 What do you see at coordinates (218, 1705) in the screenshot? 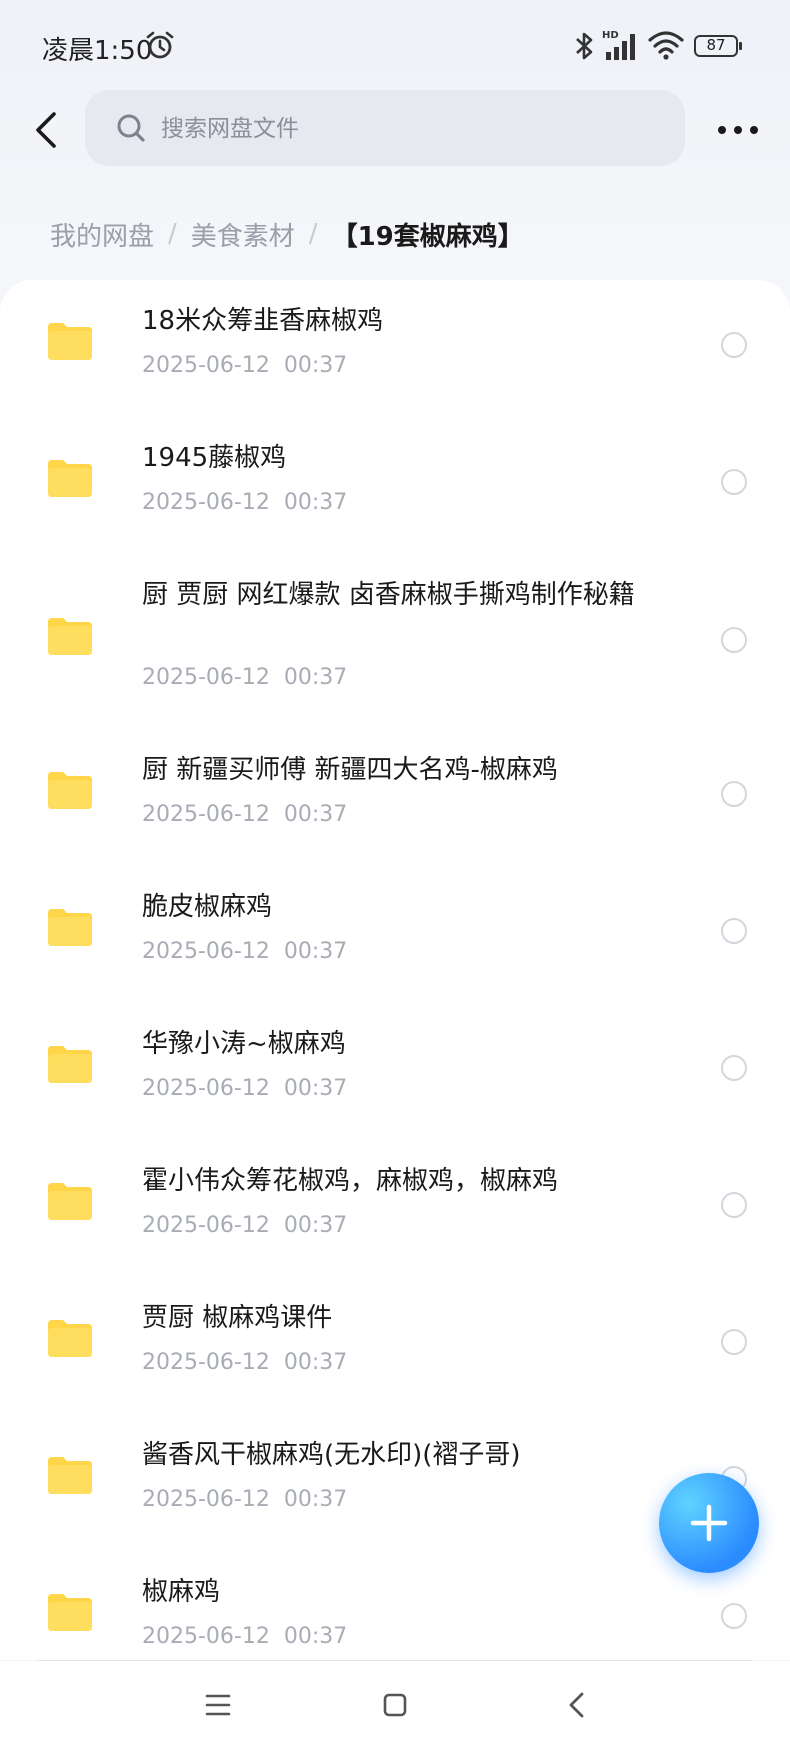
I see `menu-icon` at bounding box center [218, 1705].